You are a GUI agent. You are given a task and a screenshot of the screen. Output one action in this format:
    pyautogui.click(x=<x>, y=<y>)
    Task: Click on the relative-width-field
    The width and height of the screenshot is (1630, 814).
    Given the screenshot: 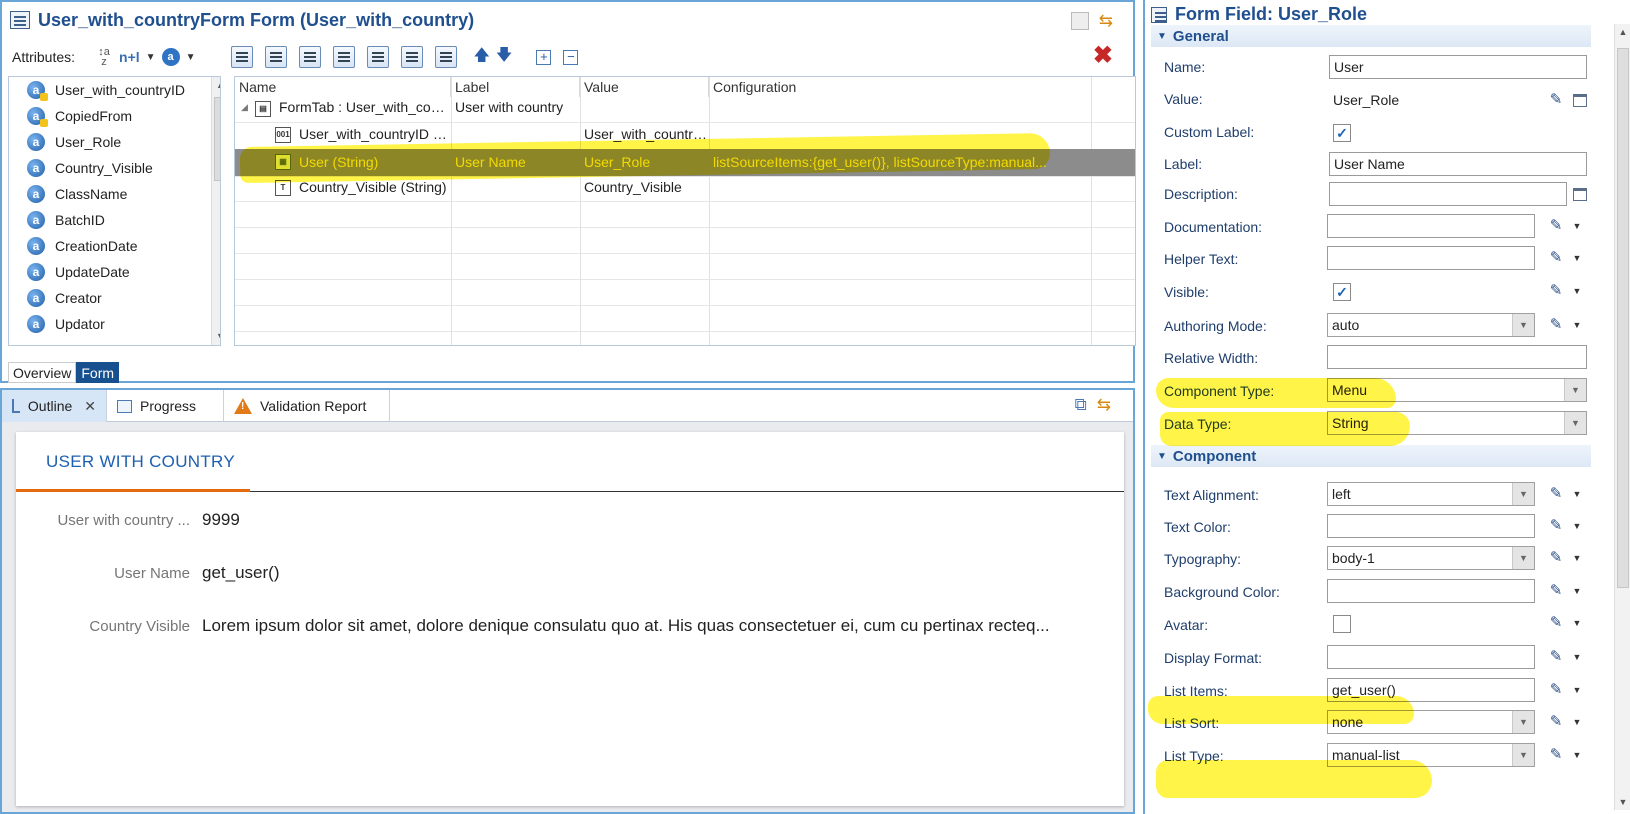 What is the action you would take?
    pyautogui.click(x=1457, y=357)
    